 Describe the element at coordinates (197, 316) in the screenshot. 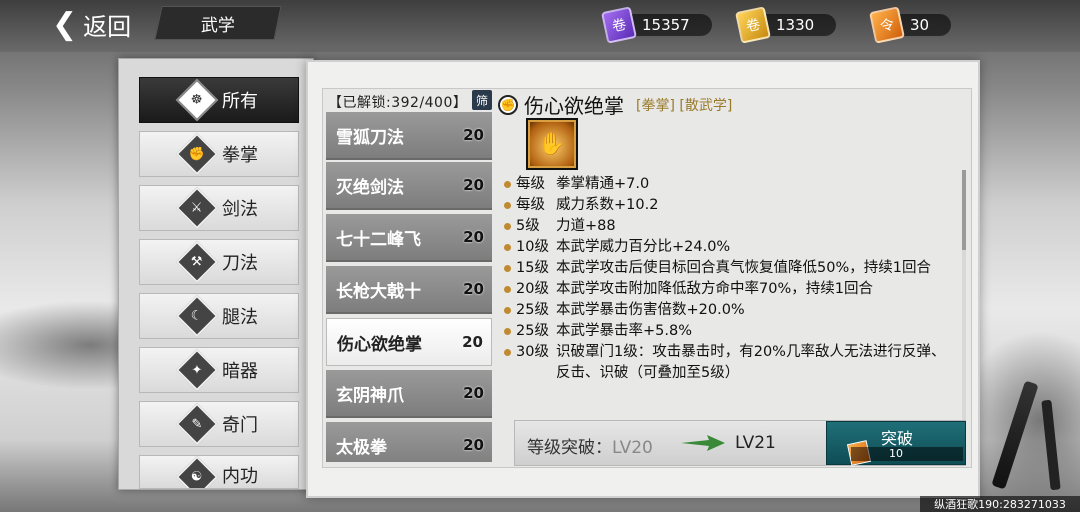

I see `kick-icon: ☾` at that location.